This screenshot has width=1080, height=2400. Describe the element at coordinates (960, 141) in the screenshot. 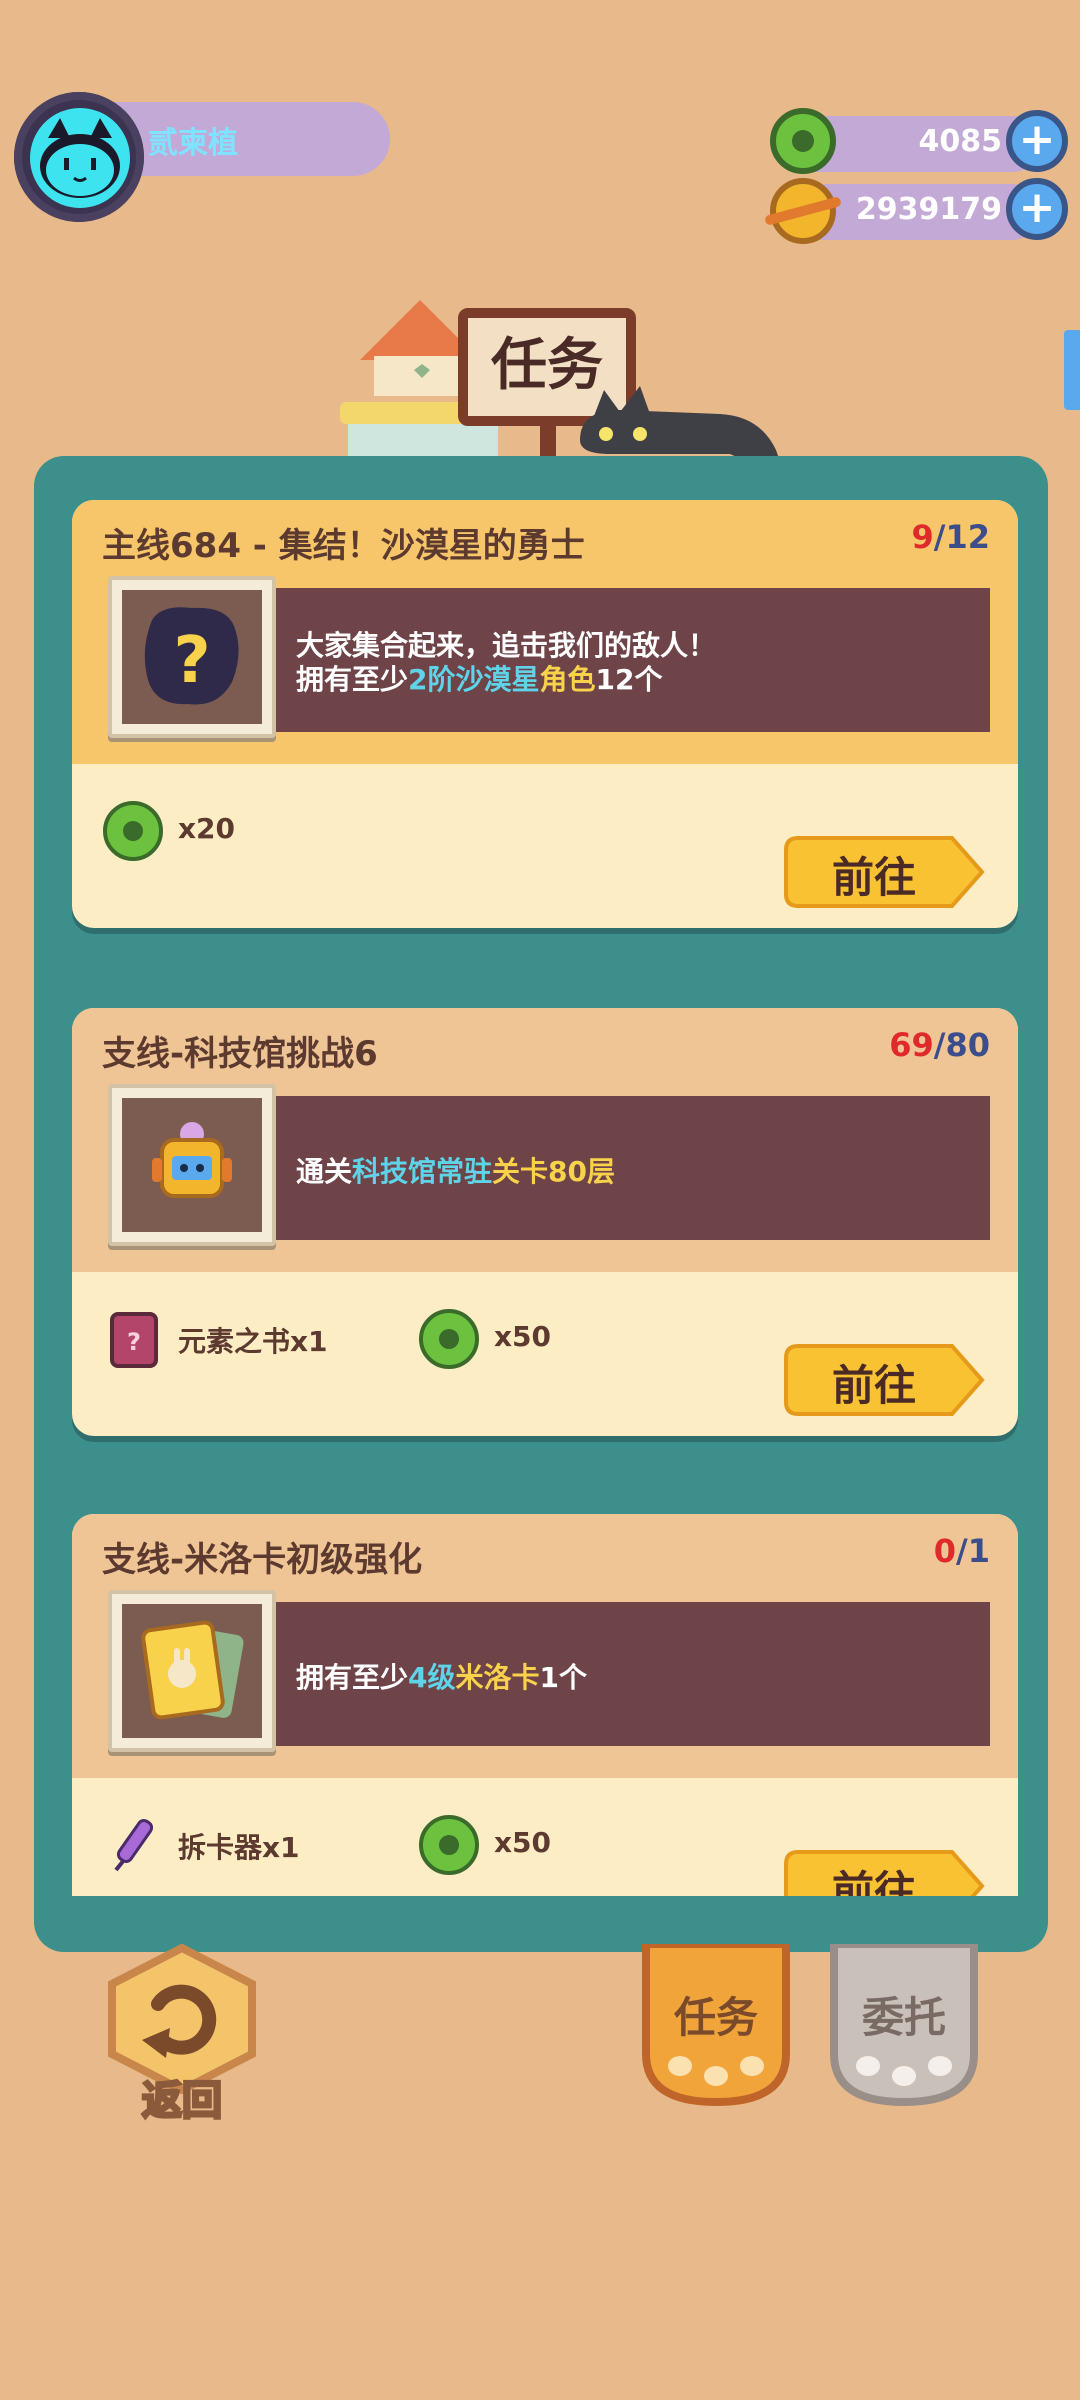

I see `donut-count: 4085` at that location.